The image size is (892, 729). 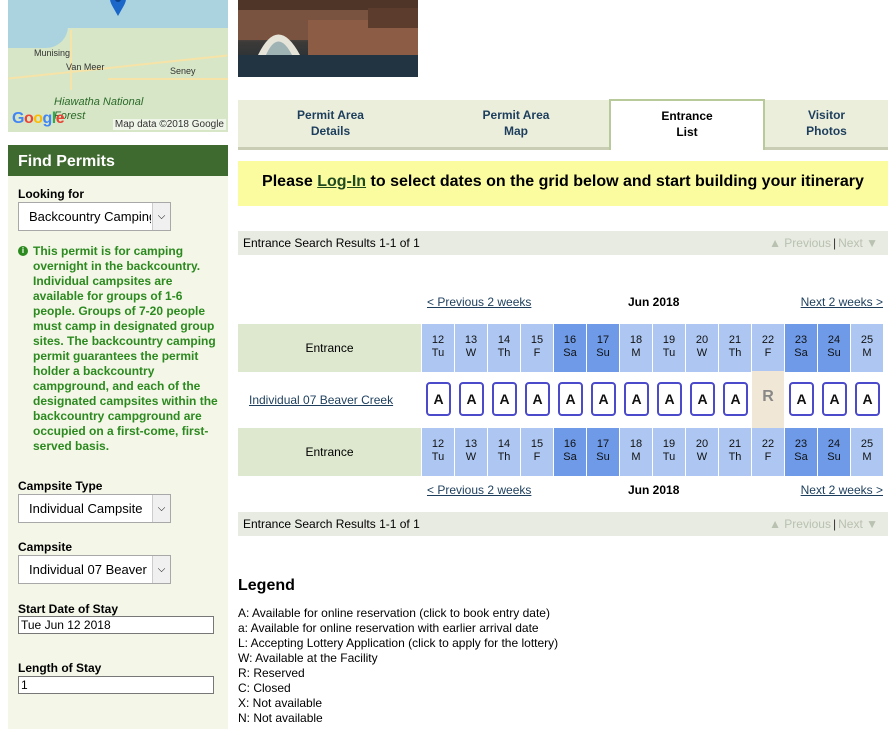 What do you see at coordinates (801, 340) in the screenshot?
I see `day-number: 23` at bounding box center [801, 340].